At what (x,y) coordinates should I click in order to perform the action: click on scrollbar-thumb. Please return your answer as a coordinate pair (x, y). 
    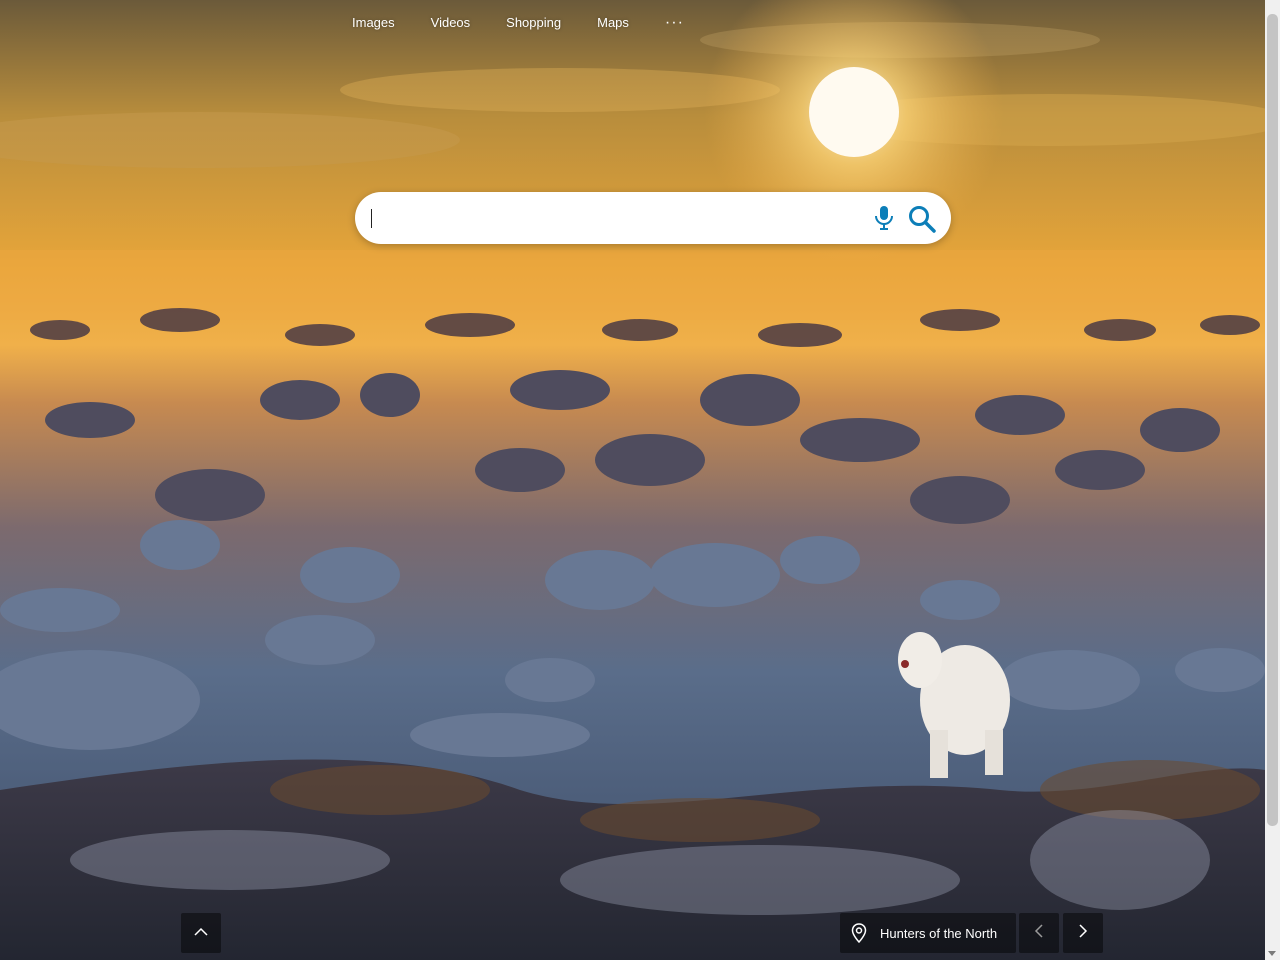
    Looking at the image, I should click on (1272, 420).